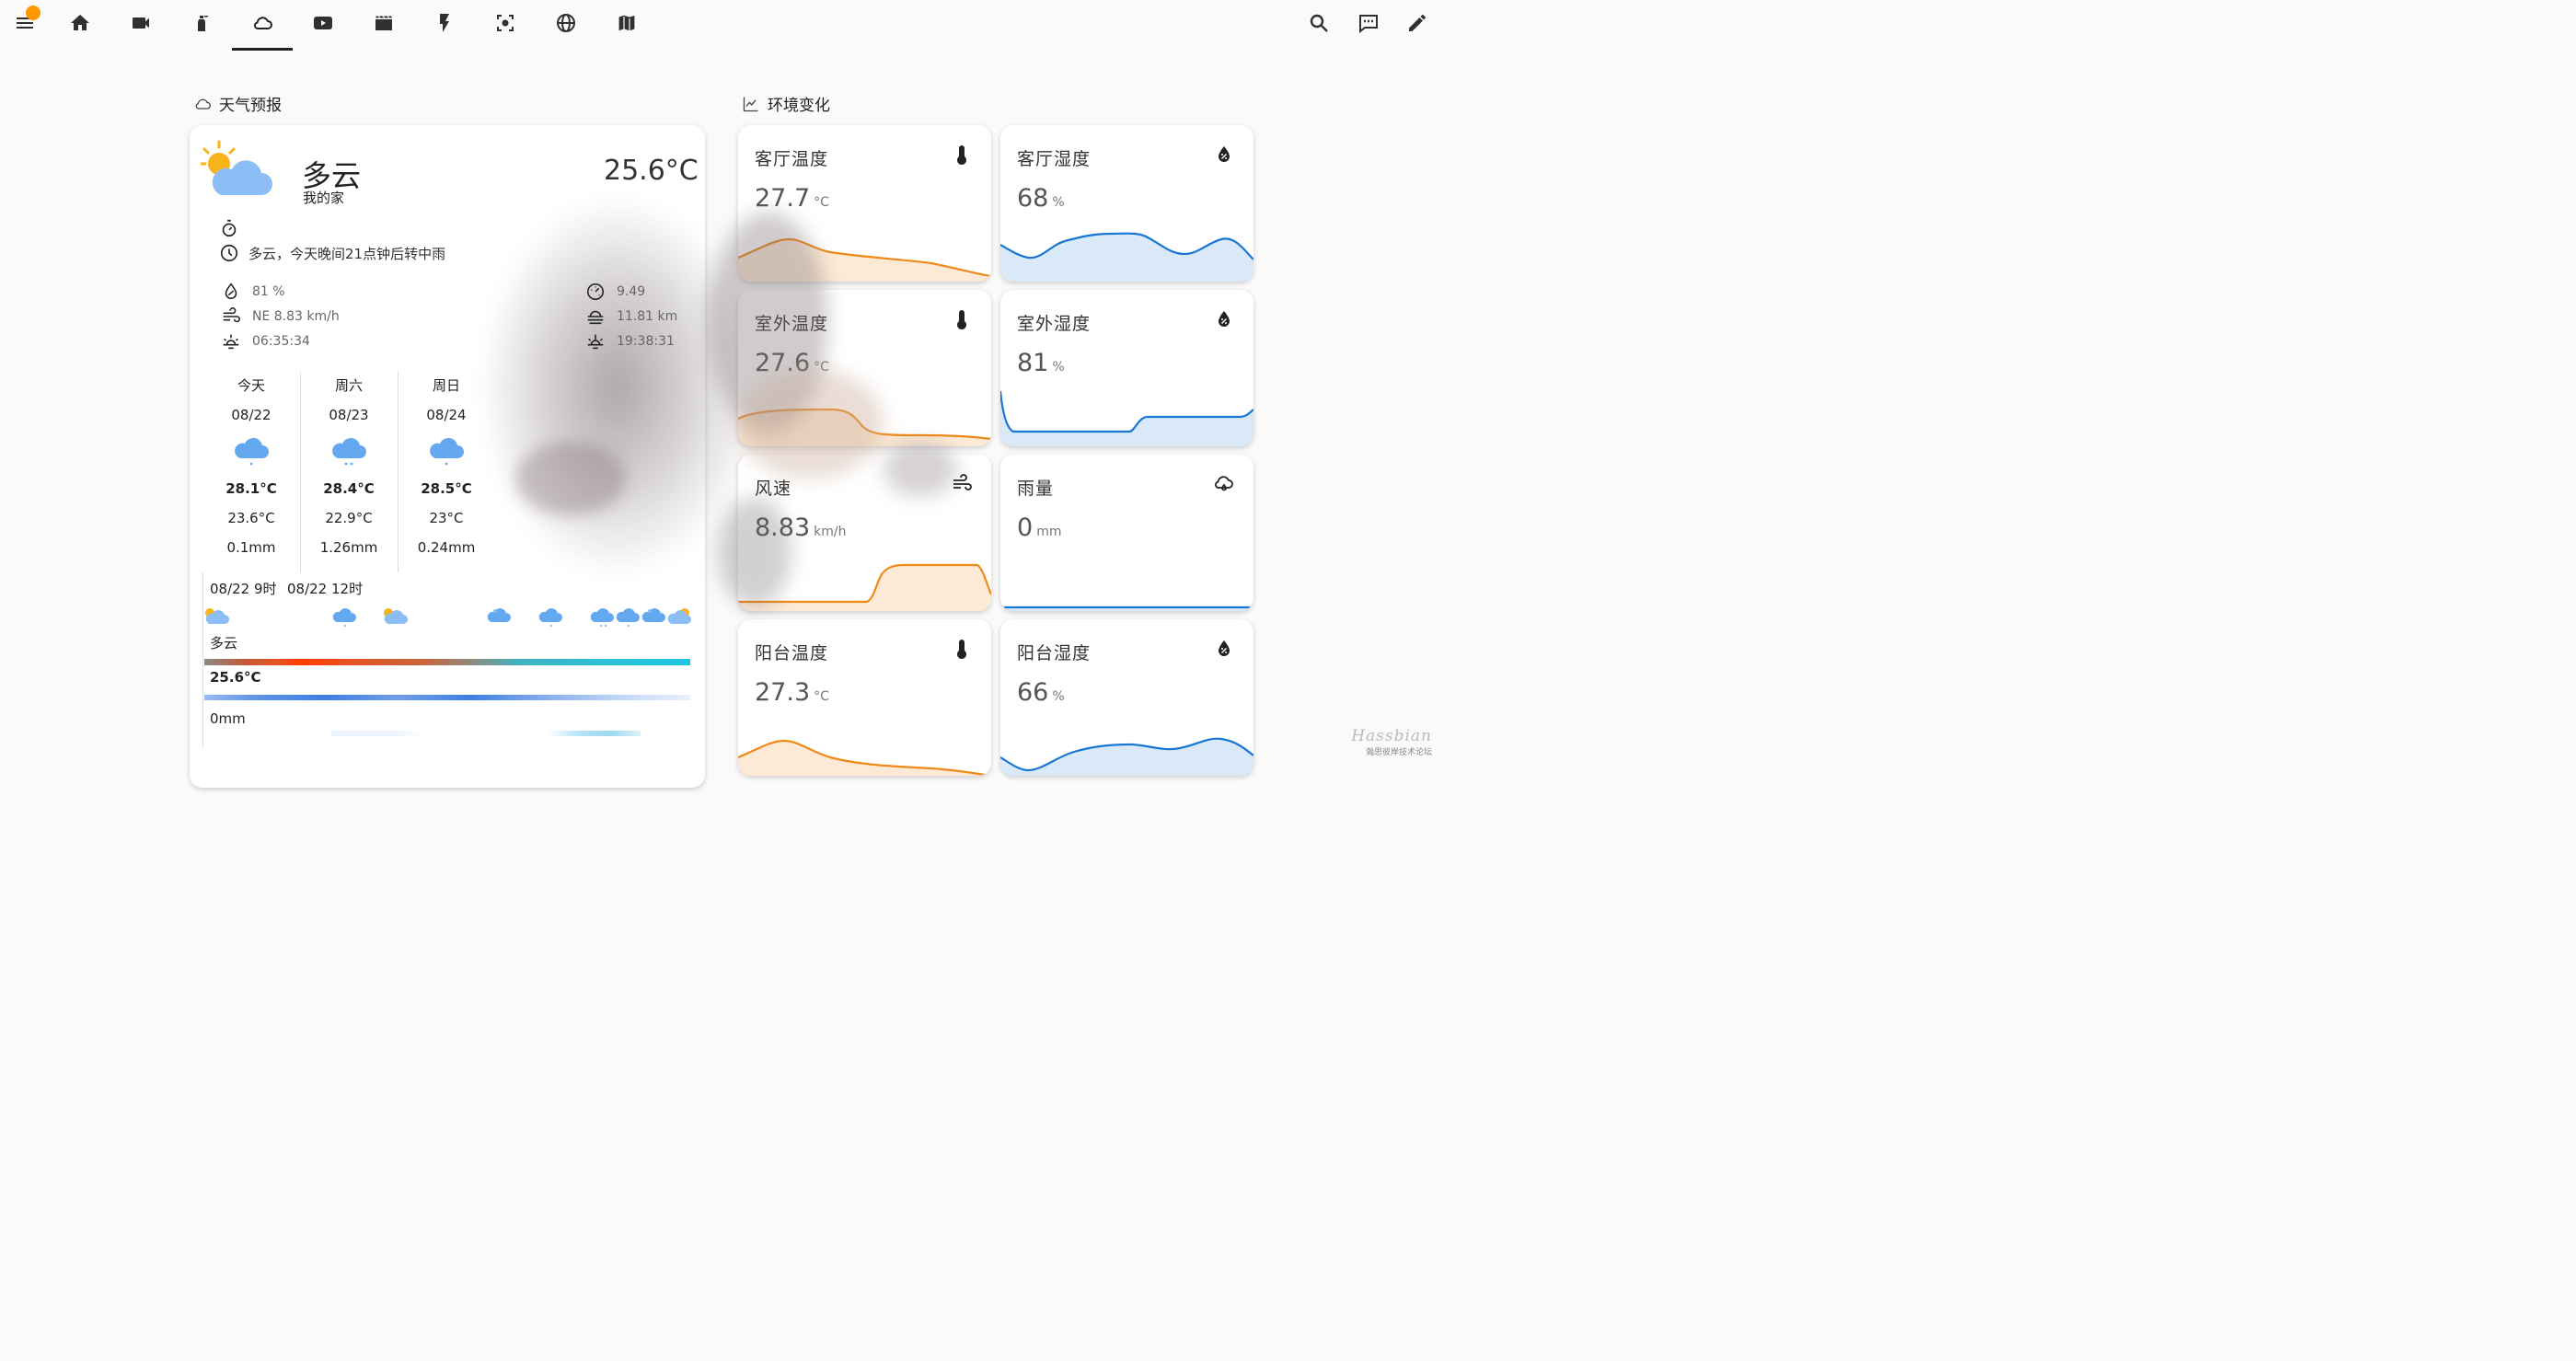 The image size is (2576, 1361). What do you see at coordinates (864, 368) in the screenshot?
I see `sensor-card: 室外温度 27.6 °C` at bounding box center [864, 368].